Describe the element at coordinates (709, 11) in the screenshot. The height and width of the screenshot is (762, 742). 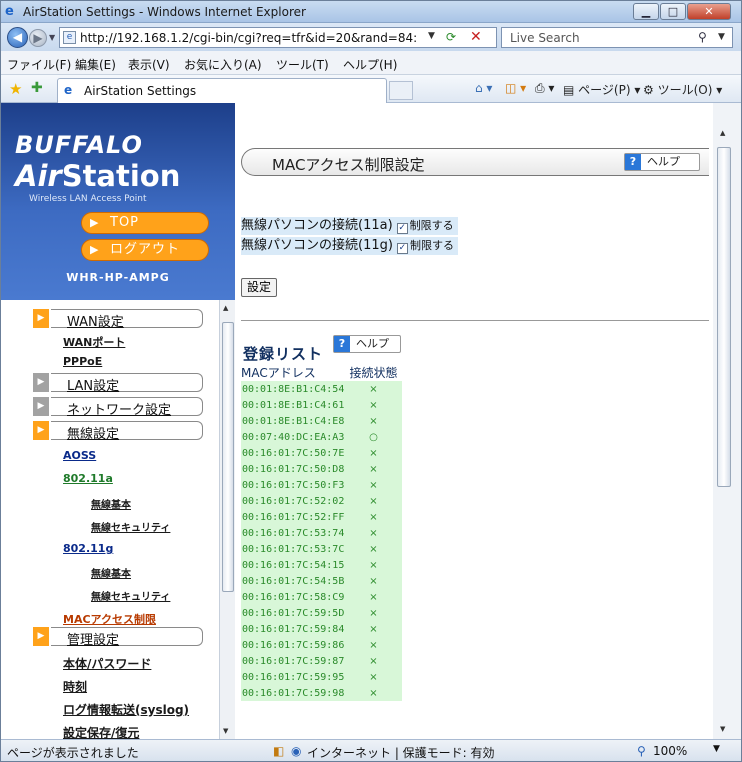
I see `close-button: ✕` at that location.